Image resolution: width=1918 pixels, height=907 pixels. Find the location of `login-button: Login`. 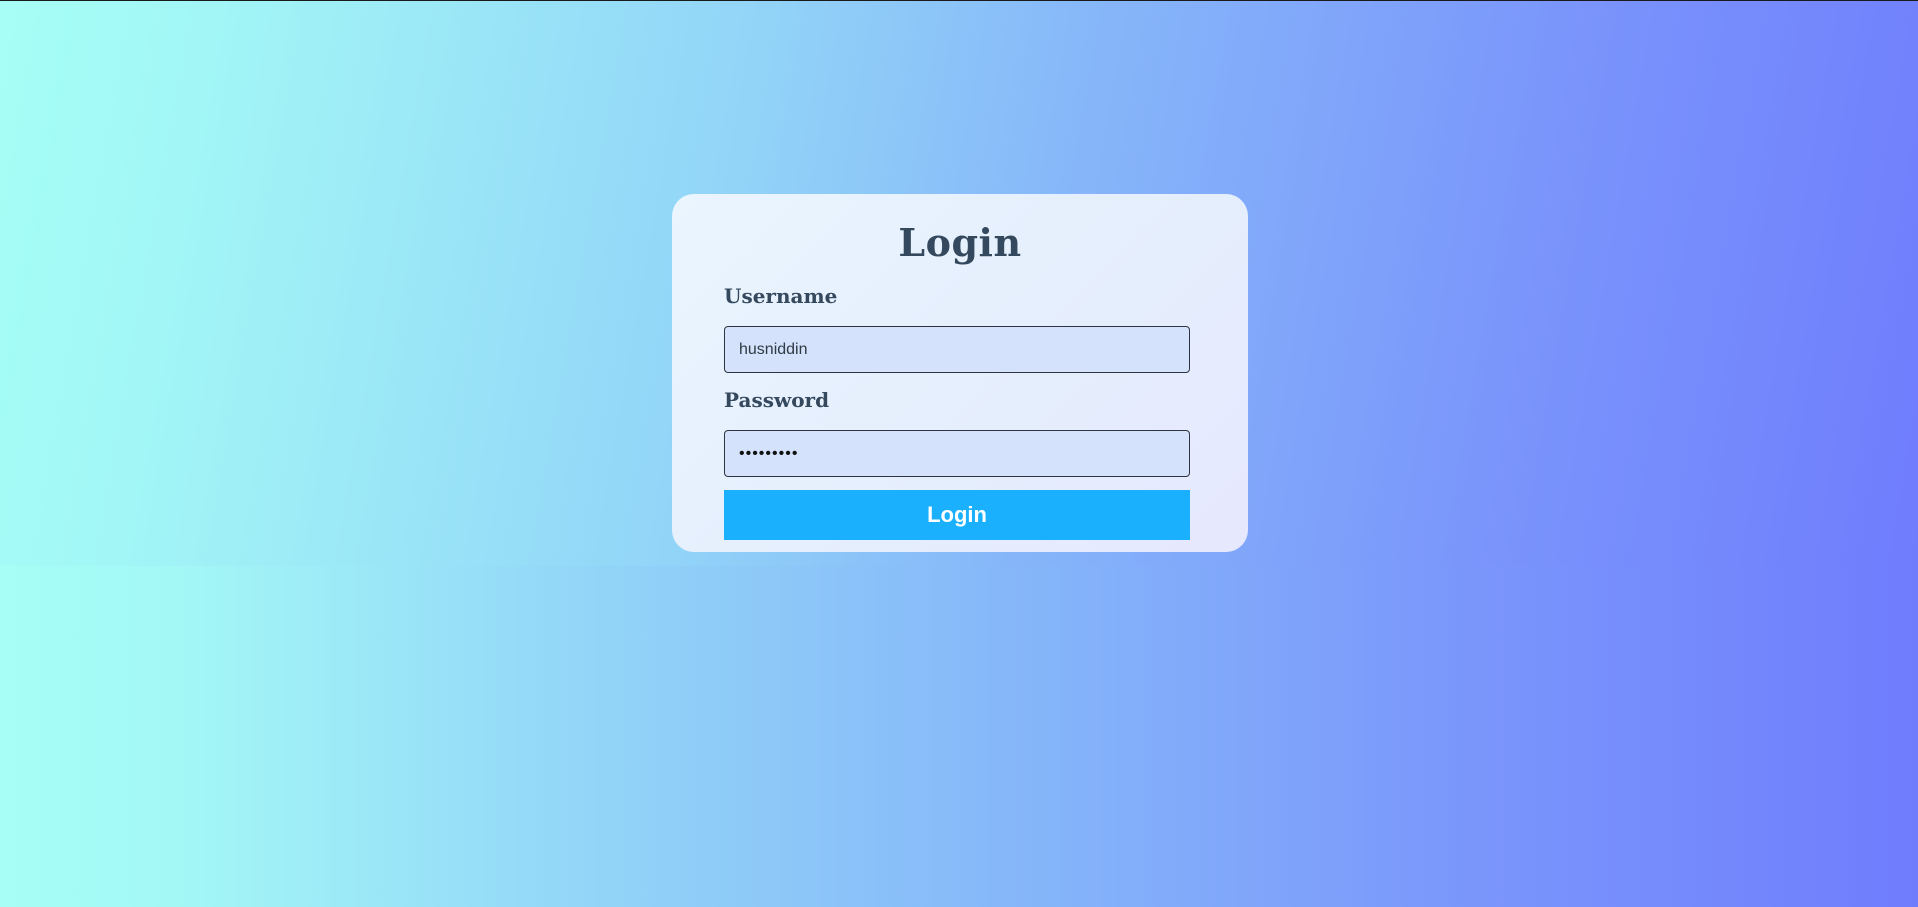

login-button: Login is located at coordinates (957, 515).